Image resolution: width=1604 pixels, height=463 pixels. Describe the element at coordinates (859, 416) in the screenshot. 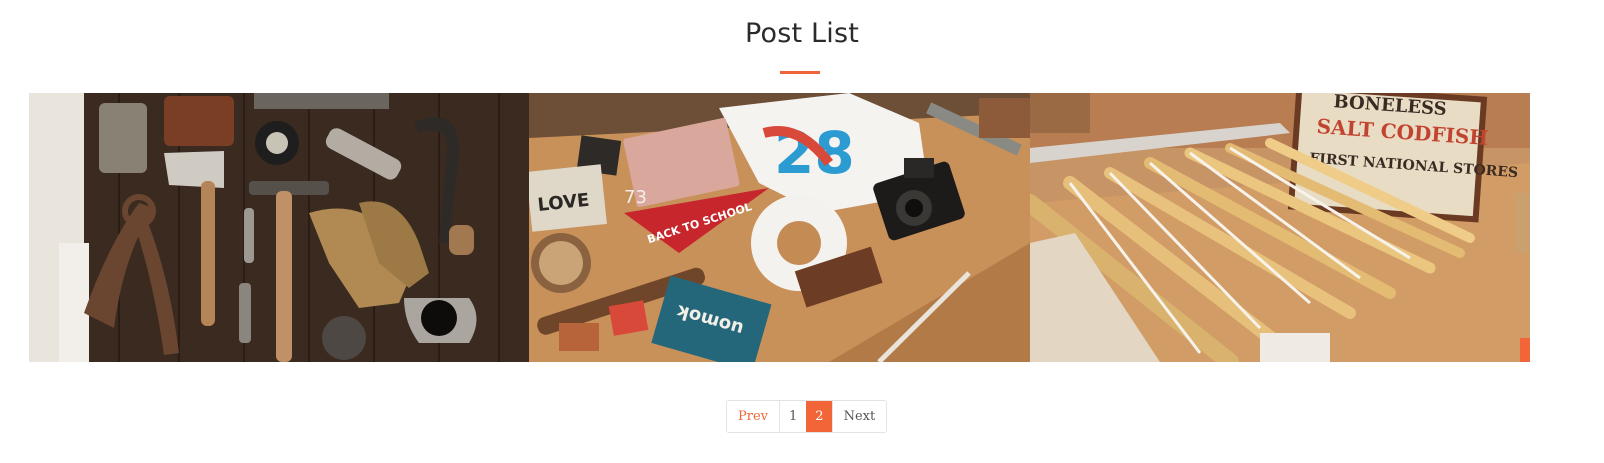

I see `next-page-link: Next` at that location.